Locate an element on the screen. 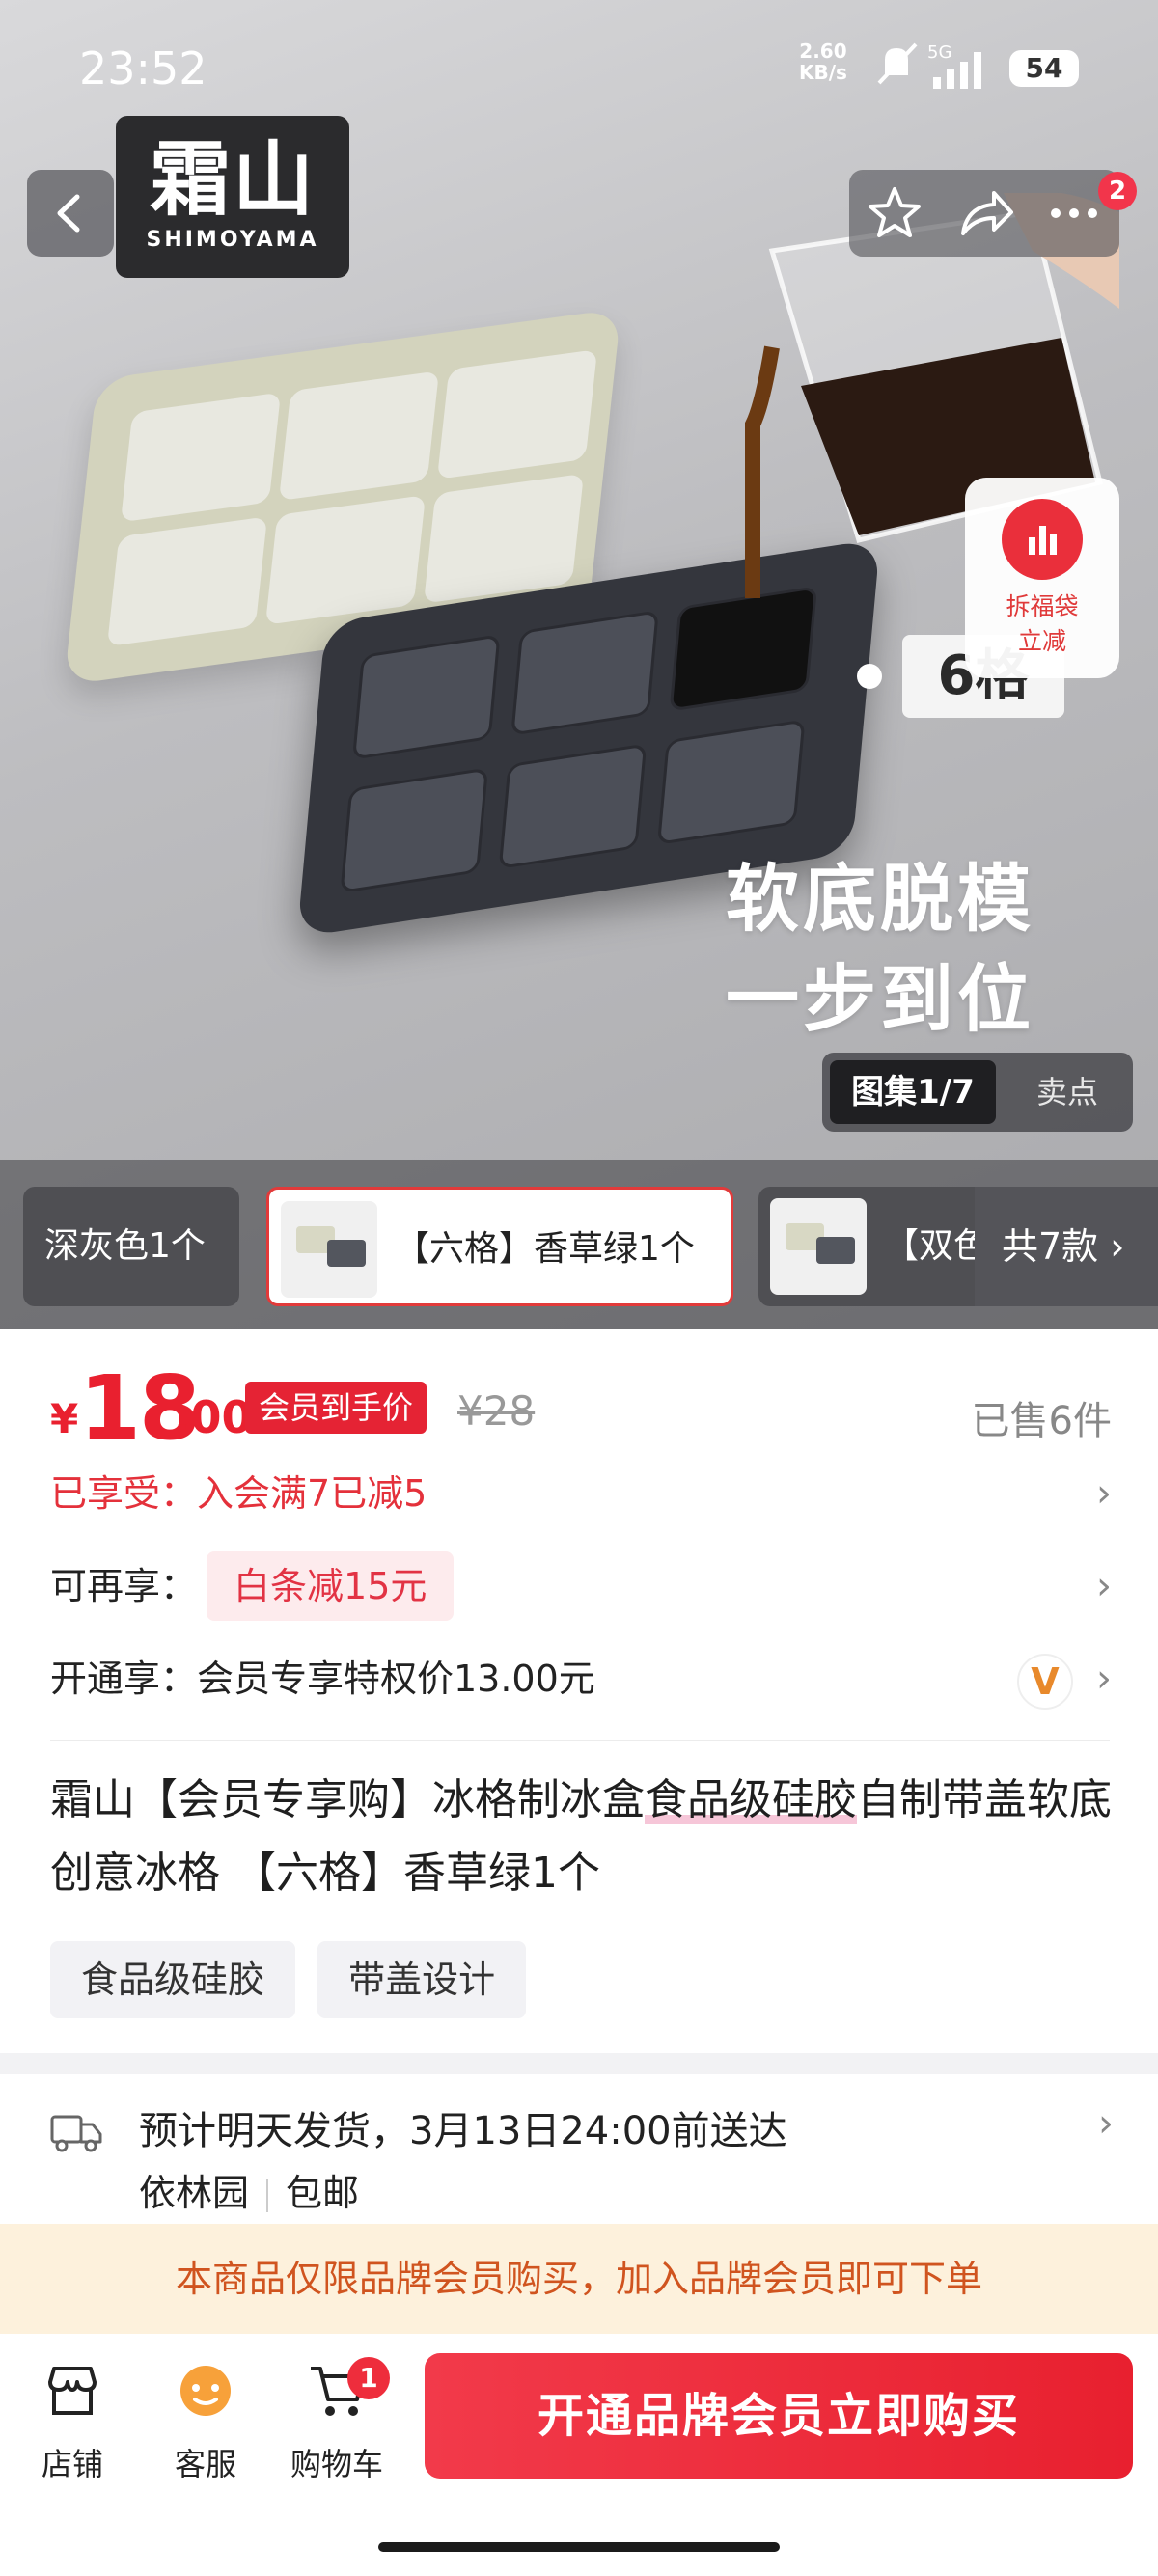  chevron-left-icon is located at coordinates (68, 214).